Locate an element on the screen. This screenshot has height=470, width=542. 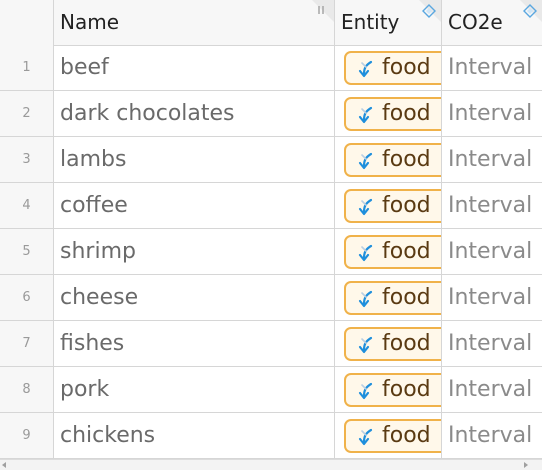
table-row: 6 cheese food Interval is located at coordinates (271, 298).